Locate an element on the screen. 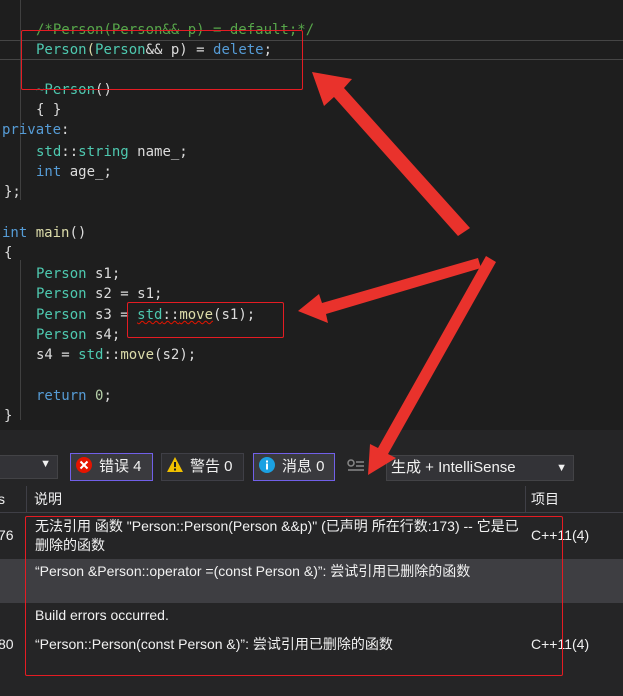  error-list-header: s 说明 项目 is located at coordinates (311, 499).